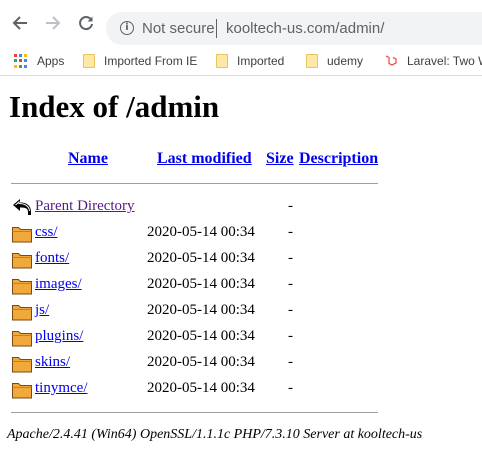 This screenshot has height=474, width=482. I want to click on browser-toolbar: i Not secure kooltech-us.com/admin/, so click(241, 22).